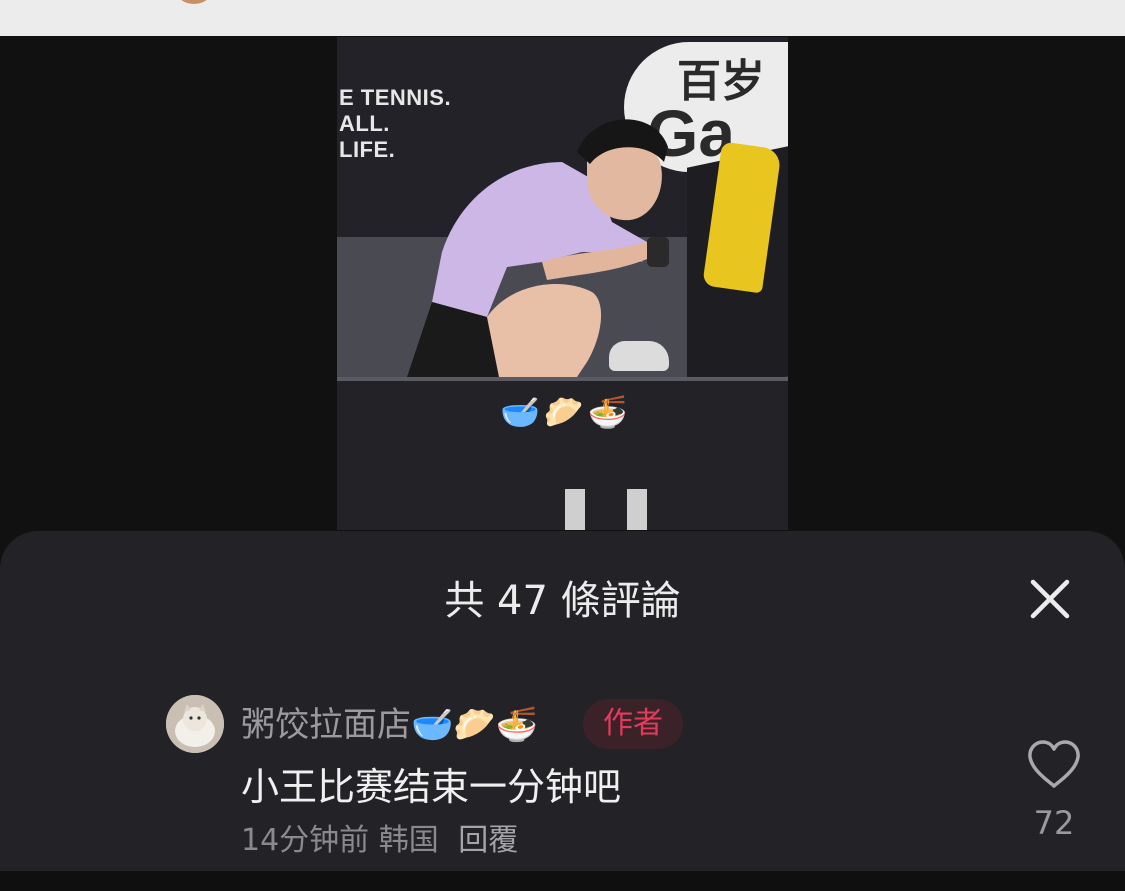 The image size is (1125, 891). I want to click on comment-location: 韩国, so click(408, 840).